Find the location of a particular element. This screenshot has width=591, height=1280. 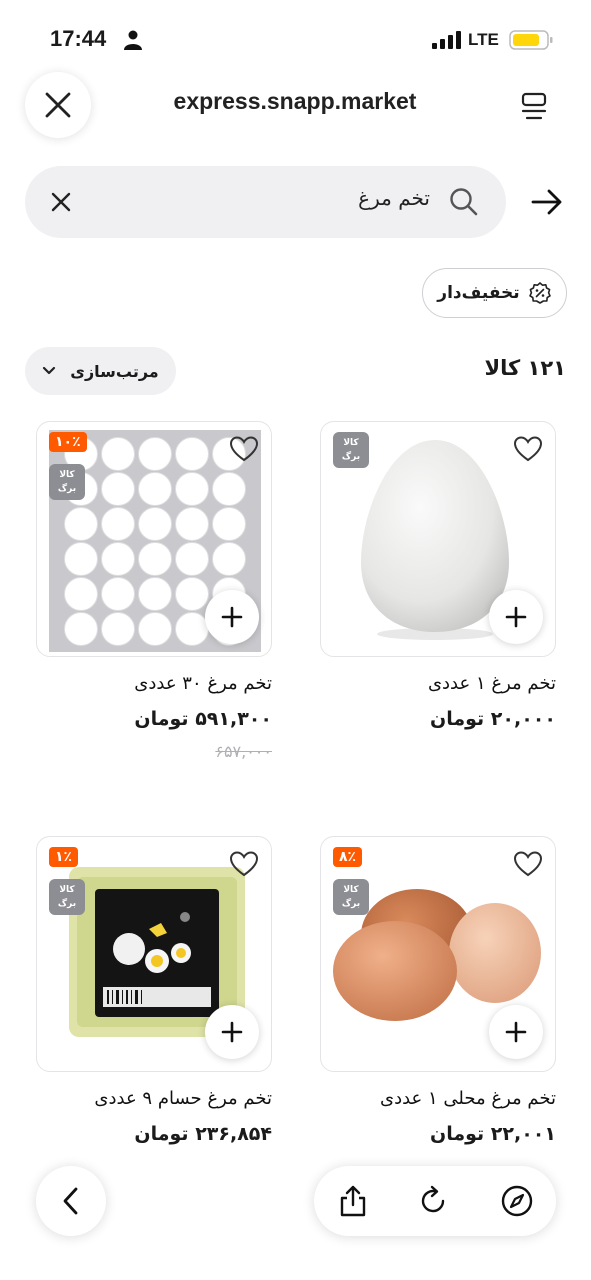

arrow-right-icon is located at coordinates (547, 202).